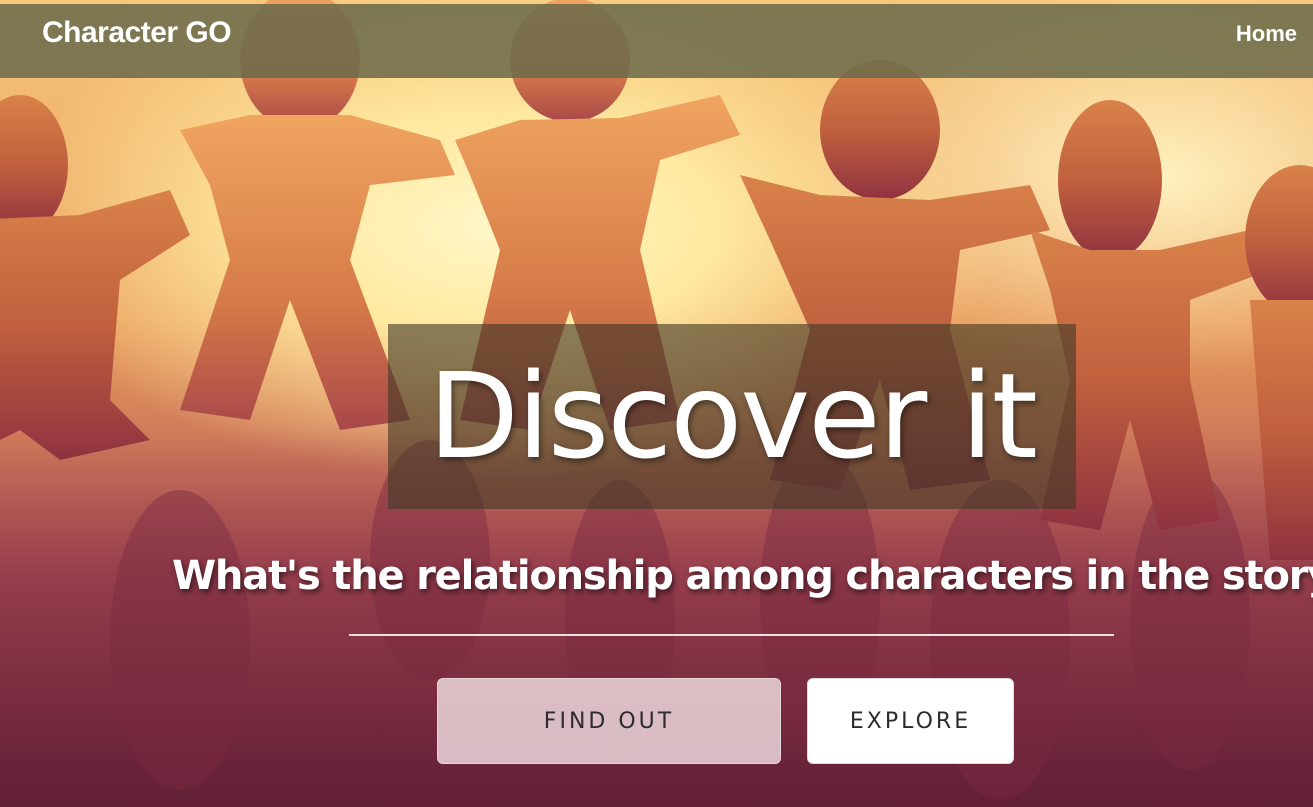  Describe the element at coordinates (731, 635) in the screenshot. I see `hero-divider` at that location.